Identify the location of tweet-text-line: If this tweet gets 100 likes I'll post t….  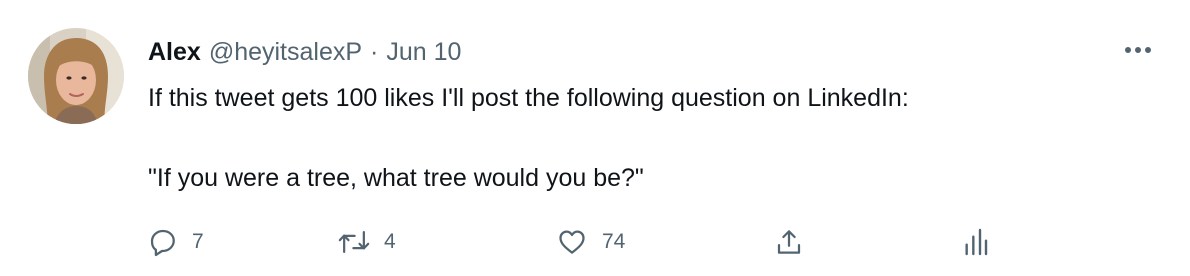
(528, 98).